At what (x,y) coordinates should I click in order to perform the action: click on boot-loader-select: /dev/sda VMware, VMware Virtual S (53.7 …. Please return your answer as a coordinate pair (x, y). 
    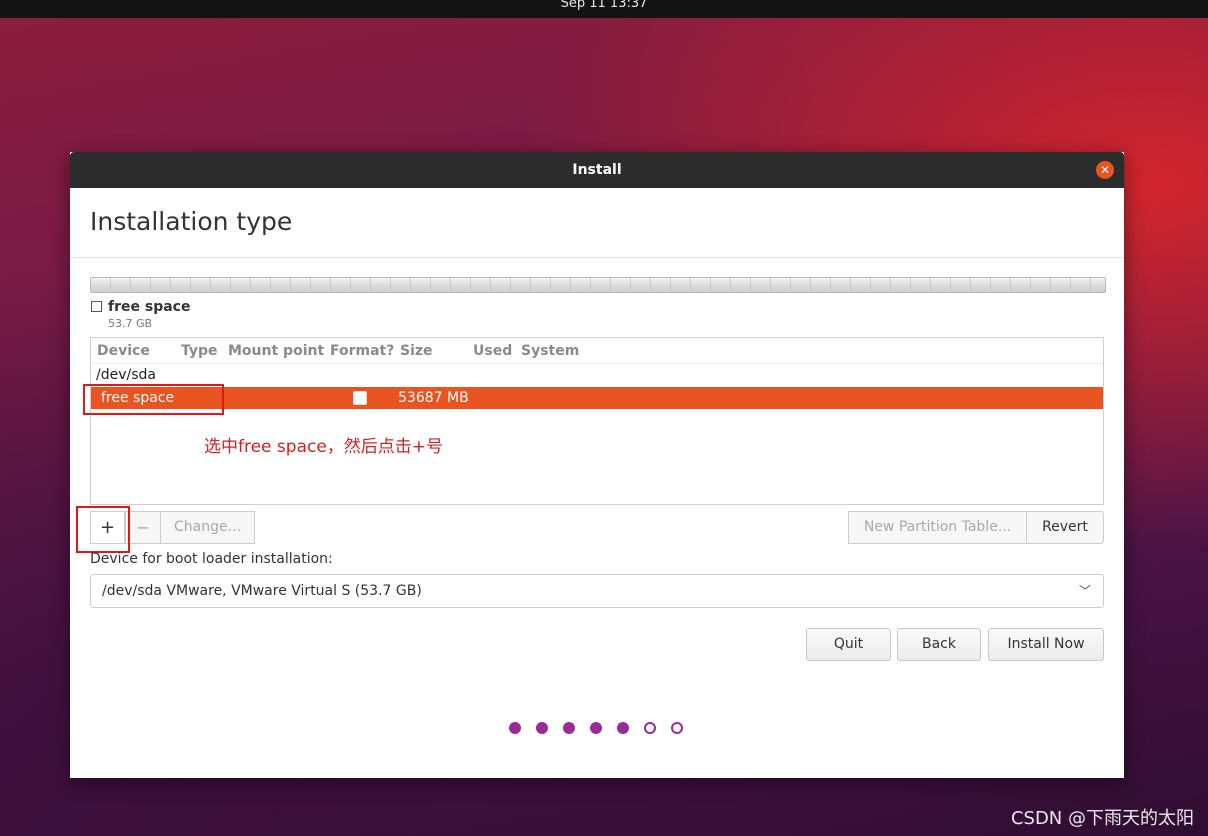
    Looking at the image, I should click on (597, 591).